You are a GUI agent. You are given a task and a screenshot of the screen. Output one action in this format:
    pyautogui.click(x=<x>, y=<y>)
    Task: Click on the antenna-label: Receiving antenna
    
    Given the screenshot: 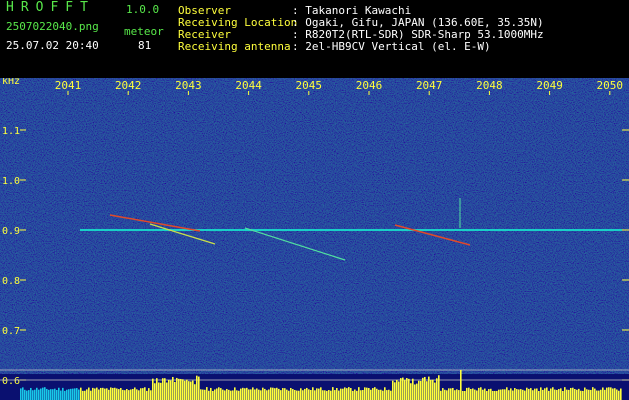 What is the action you would take?
    pyautogui.click(x=234, y=46)
    